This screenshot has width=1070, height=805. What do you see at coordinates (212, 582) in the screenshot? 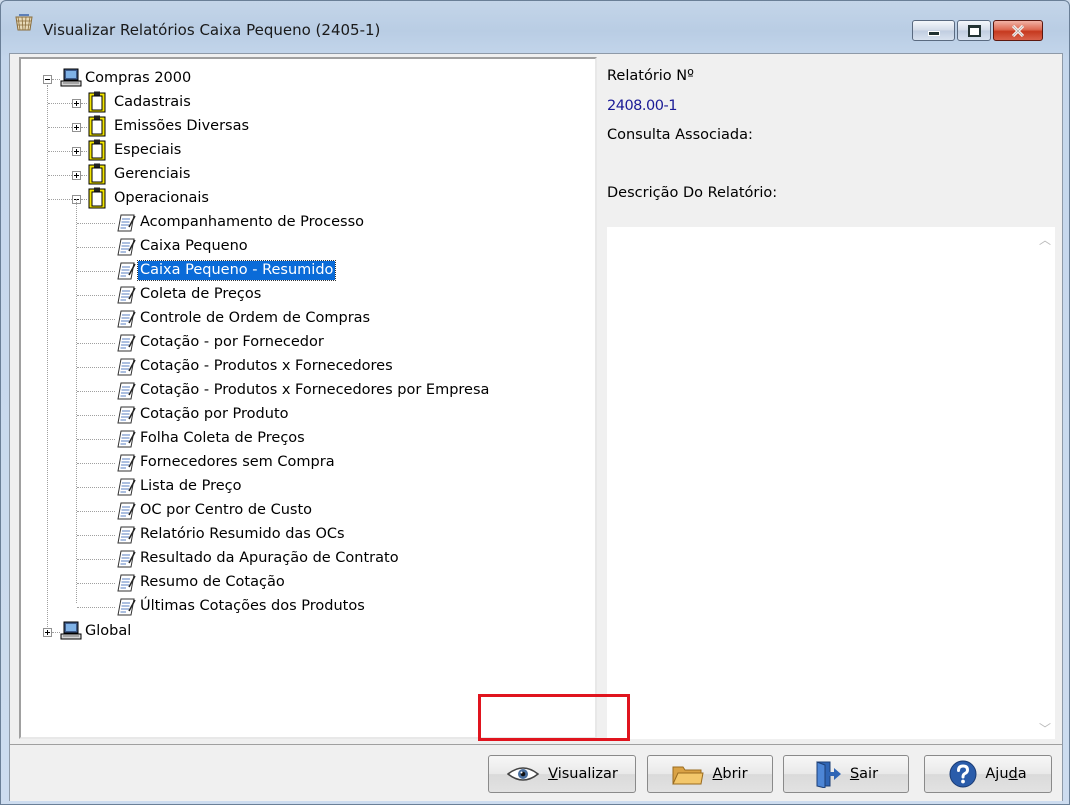
I see `tree-report-item: Resumo de Cotação` at bounding box center [212, 582].